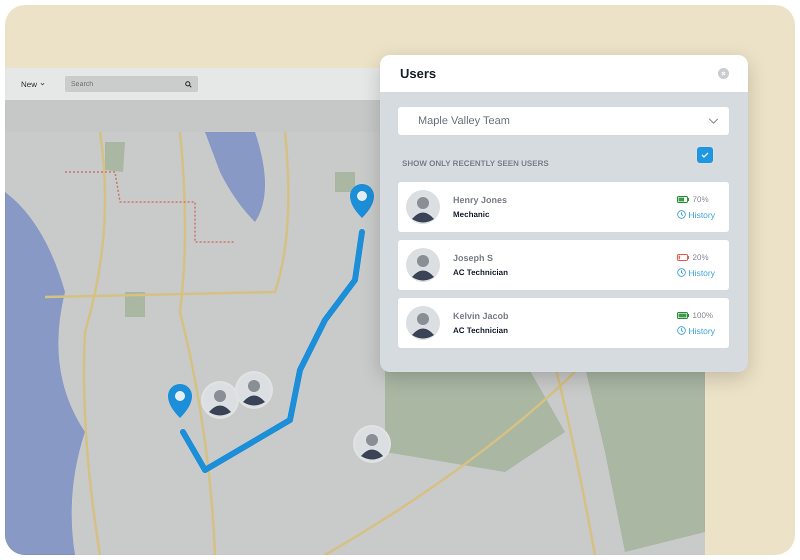 This screenshot has height=560, width=800. I want to click on battery-percent: 100%, so click(703, 315).